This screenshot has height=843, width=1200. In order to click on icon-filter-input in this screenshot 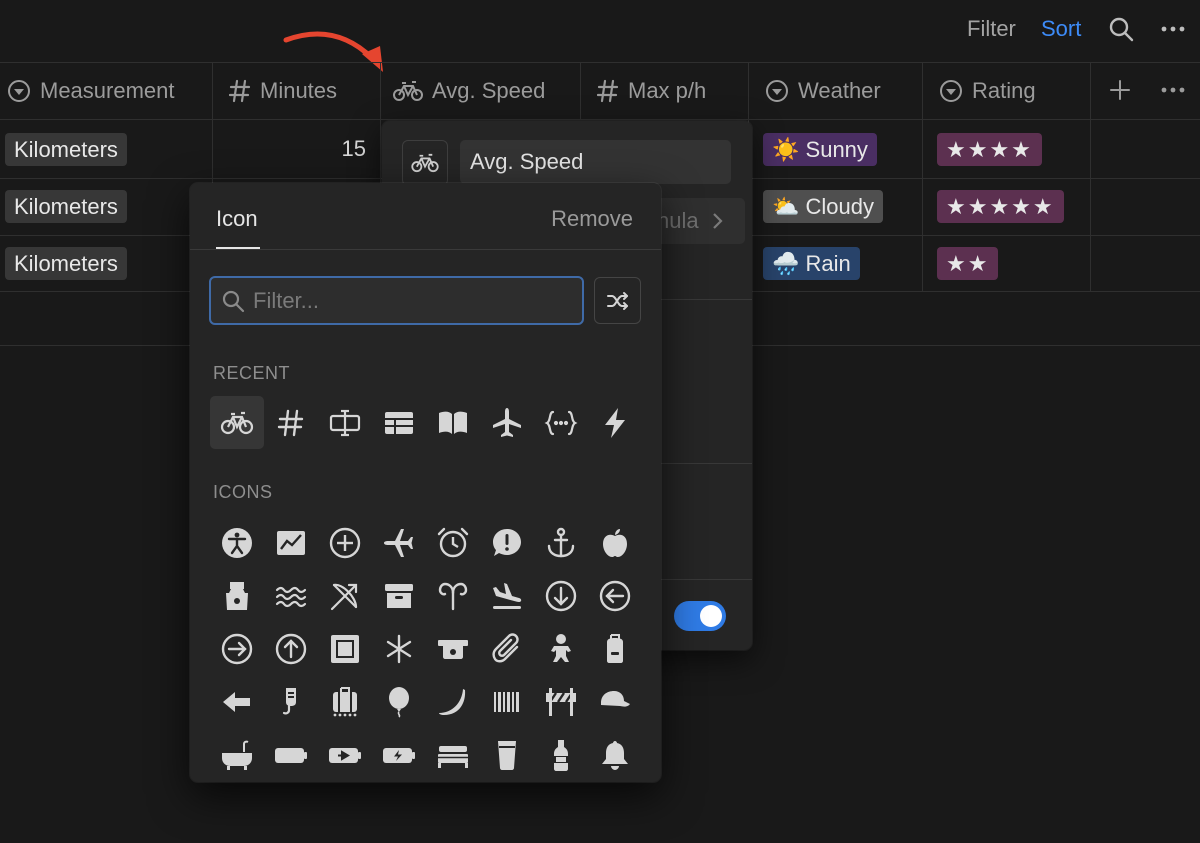, I will do `click(403, 300)`.